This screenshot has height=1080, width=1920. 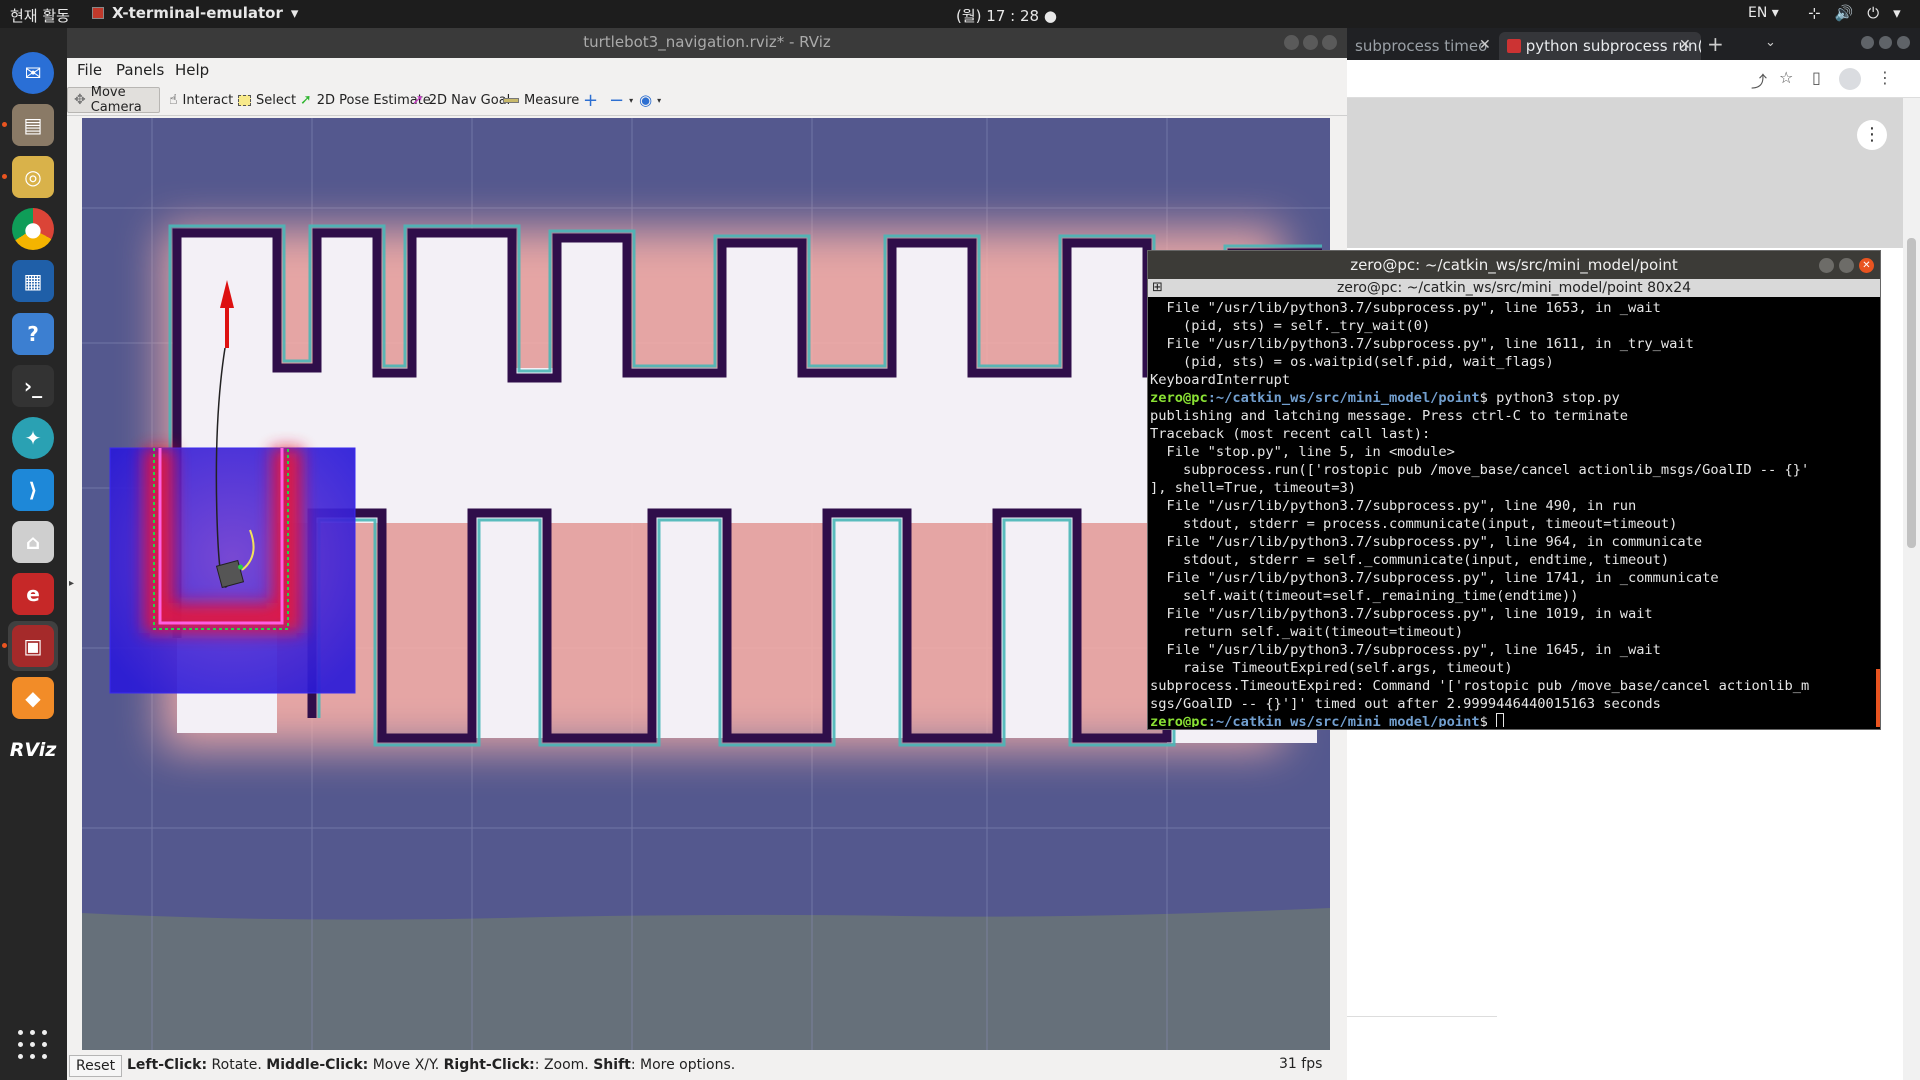 I want to click on app-menu: X-terminal-emulator ▾, so click(x=195, y=13).